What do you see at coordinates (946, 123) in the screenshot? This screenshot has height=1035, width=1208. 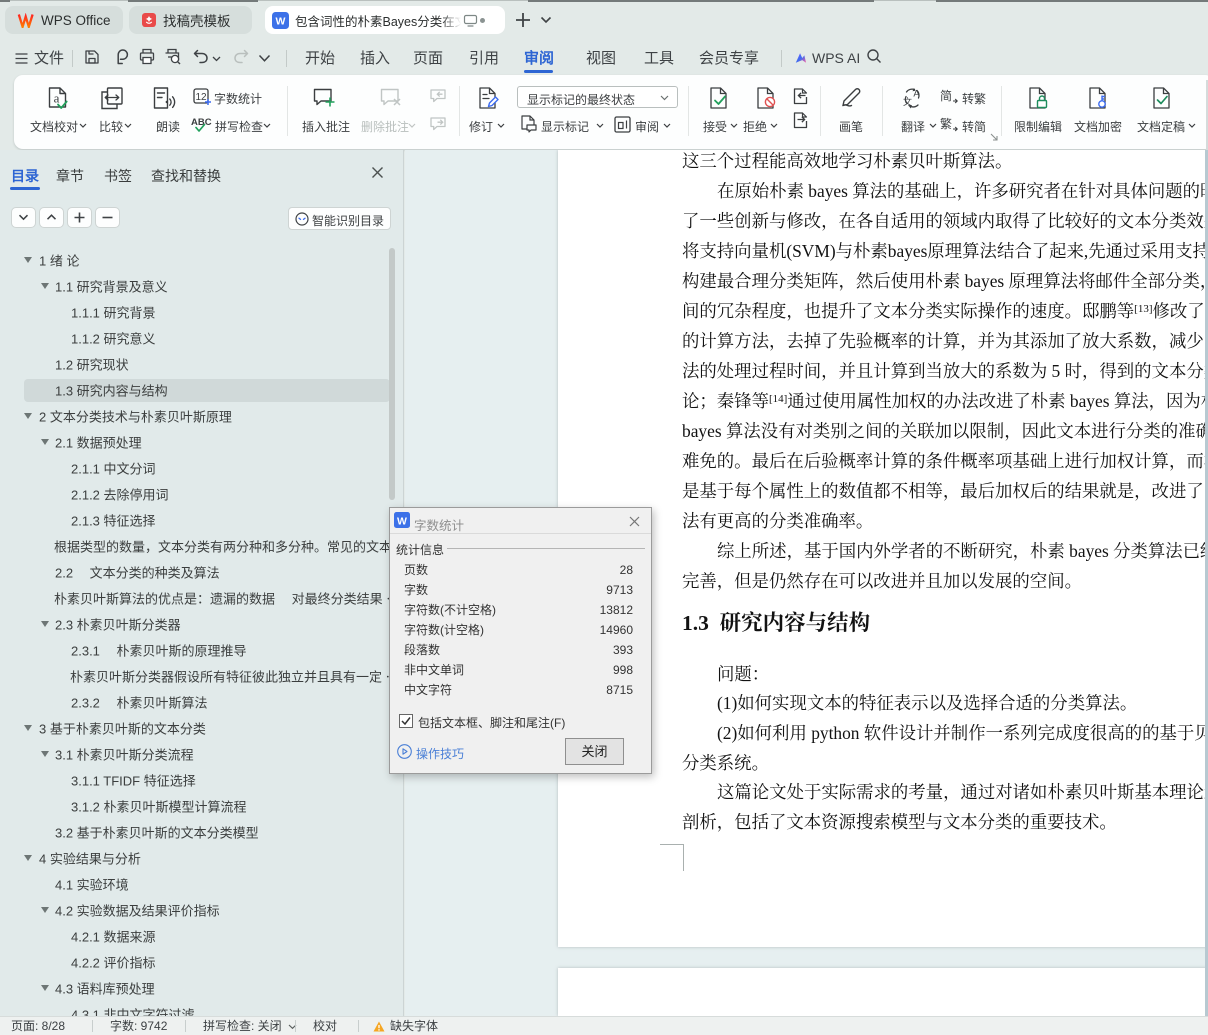 I see `svg-text: 繁` at bounding box center [946, 123].